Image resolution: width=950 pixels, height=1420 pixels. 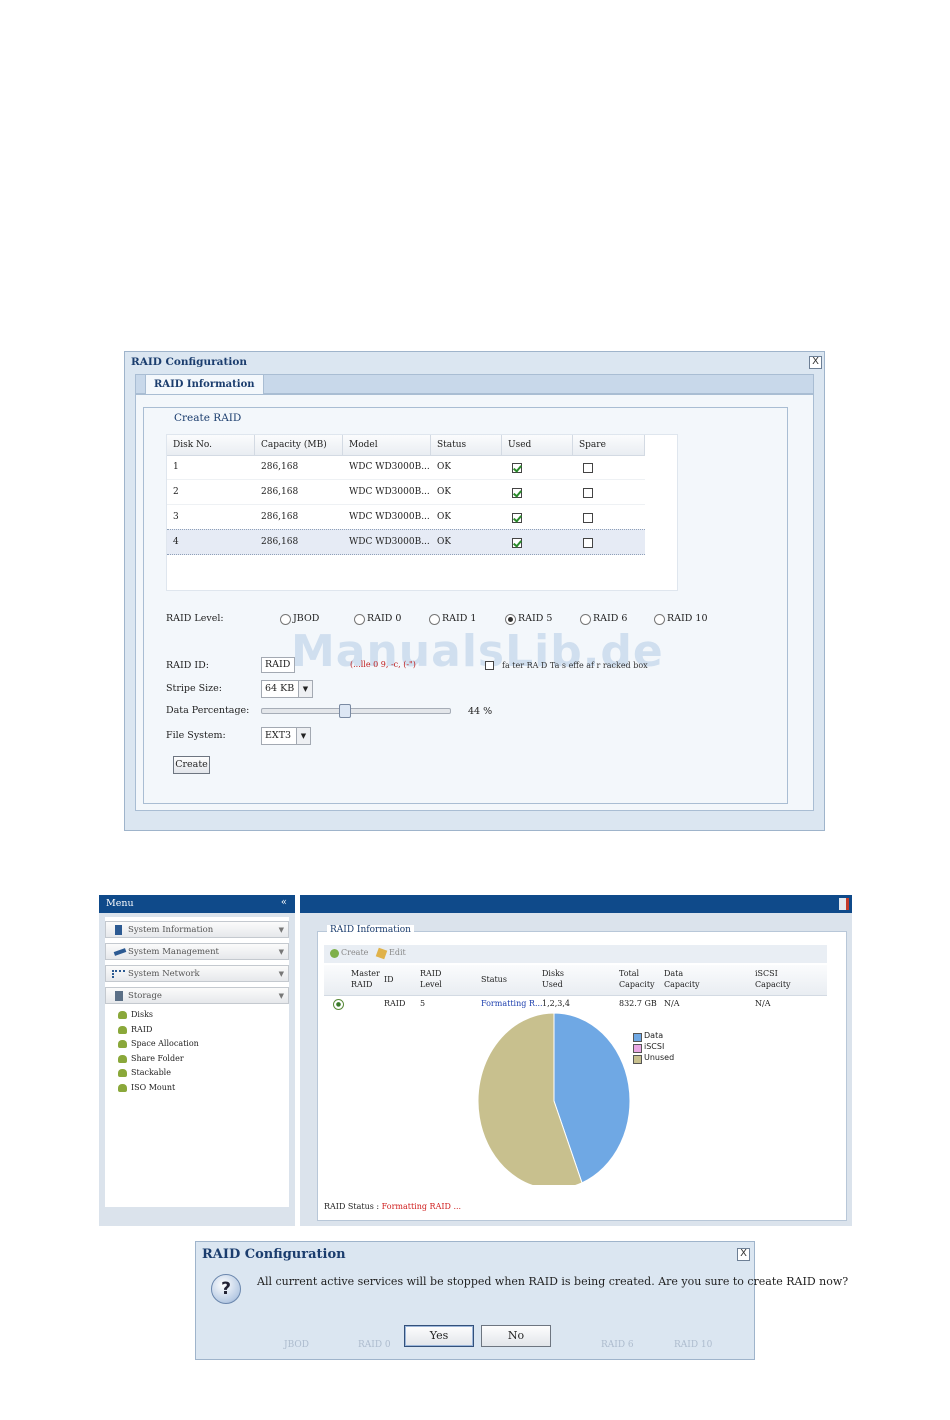 I want to click on raid-info-legend: RAID Information, so click(x=370, y=930).